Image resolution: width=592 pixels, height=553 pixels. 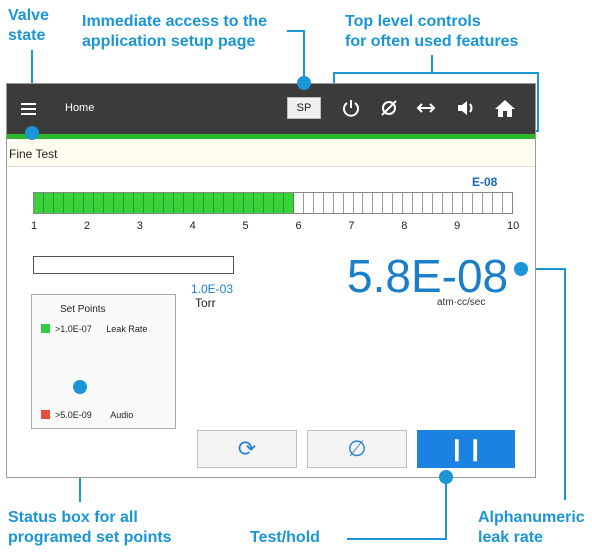 What do you see at coordinates (90, 537) in the screenshot?
I see `callout-line: programed set points` at bounding box center [90, 537].